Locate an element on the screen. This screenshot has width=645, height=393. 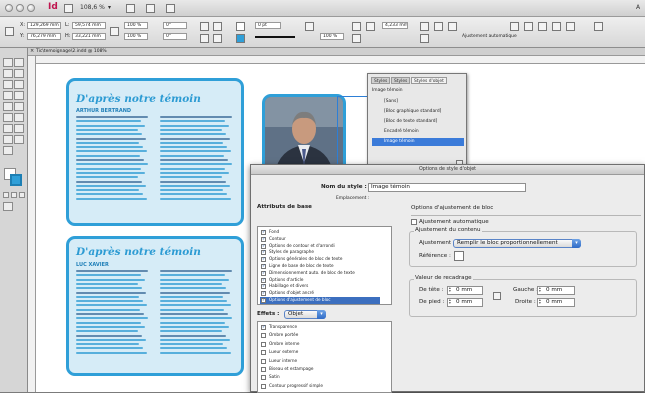
shadow-icon is located at coordinates (370, 26).